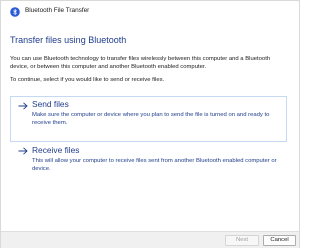  What do you see at coordinates (68, 40) in the screenshot?
I see `page-title: Transfer files using Bluetooth` at bounding box center [68, 40].